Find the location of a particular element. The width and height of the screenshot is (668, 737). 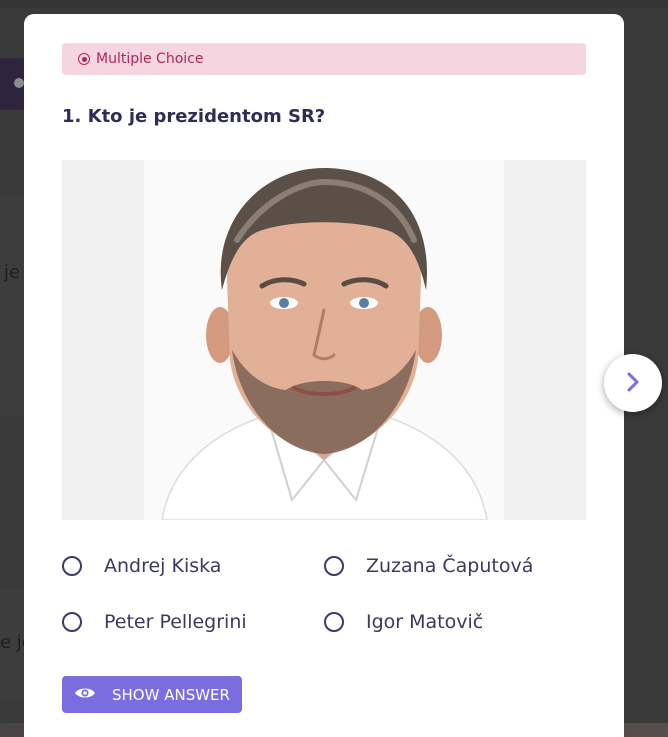

question-title: 1. Kto je prezidentom SR? is located at coordinates (194, 116).